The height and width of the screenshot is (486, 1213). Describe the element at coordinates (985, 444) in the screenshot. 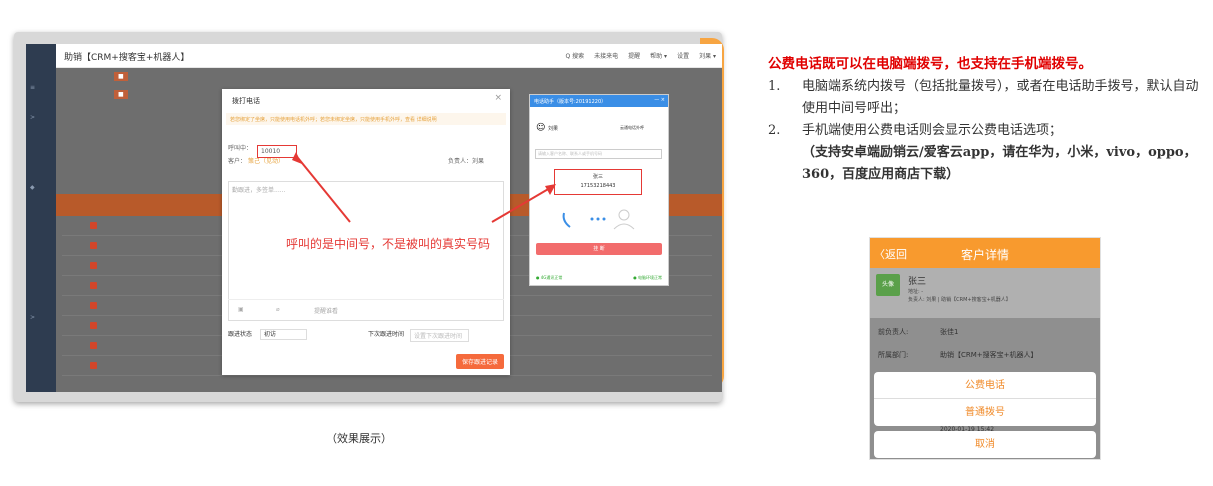

I see `cancel-button: 取消` at that location.